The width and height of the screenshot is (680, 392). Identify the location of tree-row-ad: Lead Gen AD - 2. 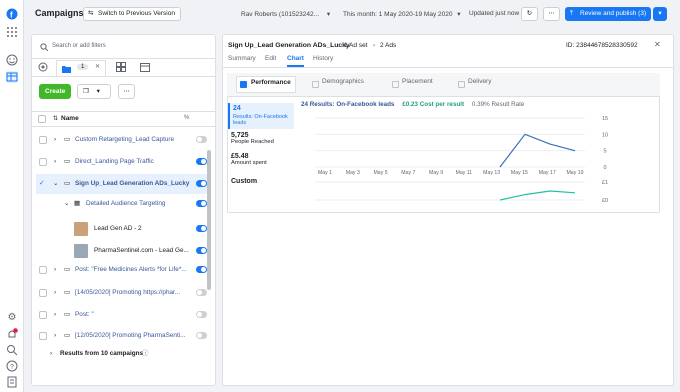
(123, 229).